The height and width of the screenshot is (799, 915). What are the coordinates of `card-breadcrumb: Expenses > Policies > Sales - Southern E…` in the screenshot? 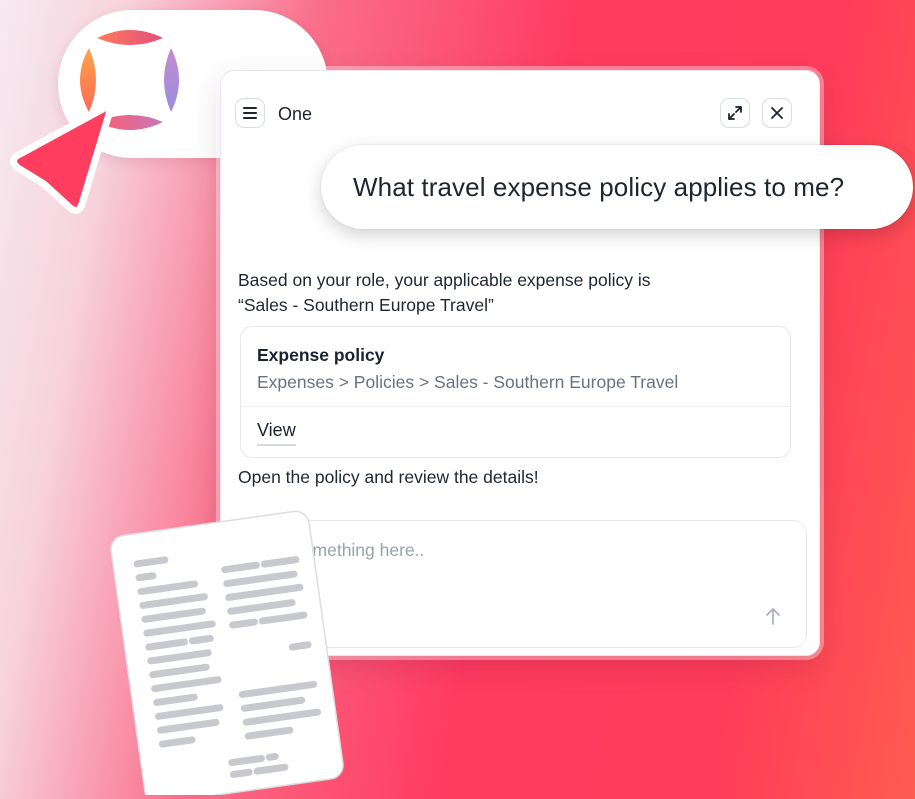 It's located at (468, 382).